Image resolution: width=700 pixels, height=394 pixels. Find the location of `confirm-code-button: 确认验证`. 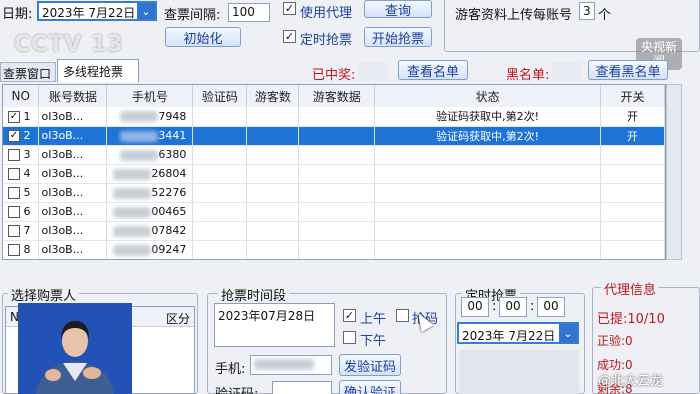

confirm-code-button: 确认验证 is located at coordinates (370, 387).